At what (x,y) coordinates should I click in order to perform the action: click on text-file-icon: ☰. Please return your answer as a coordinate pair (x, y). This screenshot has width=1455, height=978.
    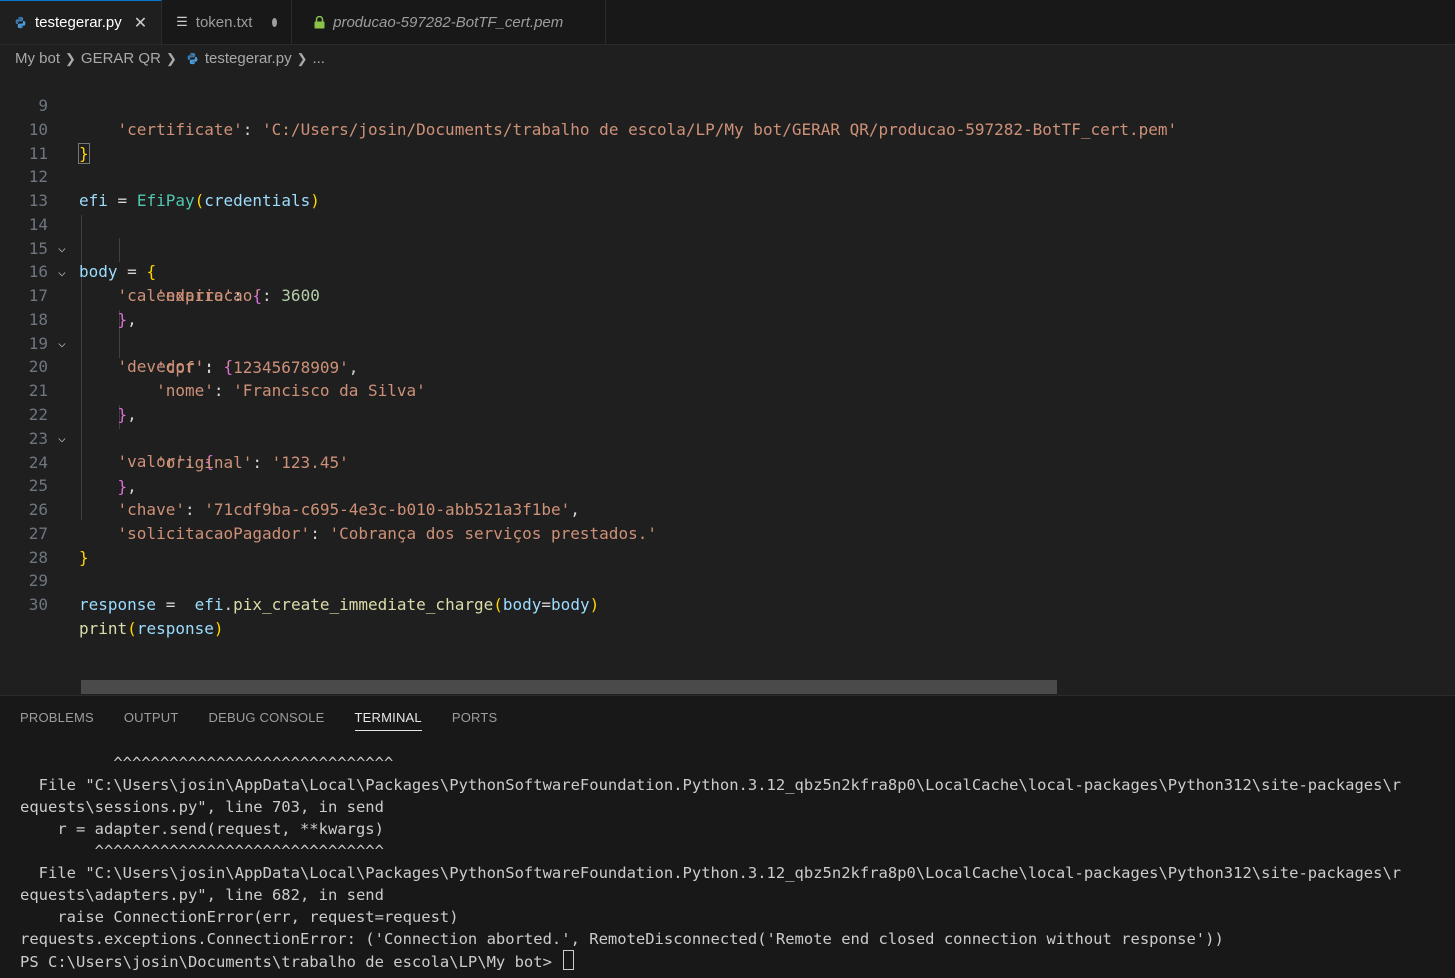
    Looking at the image, I should click on (182, 21).